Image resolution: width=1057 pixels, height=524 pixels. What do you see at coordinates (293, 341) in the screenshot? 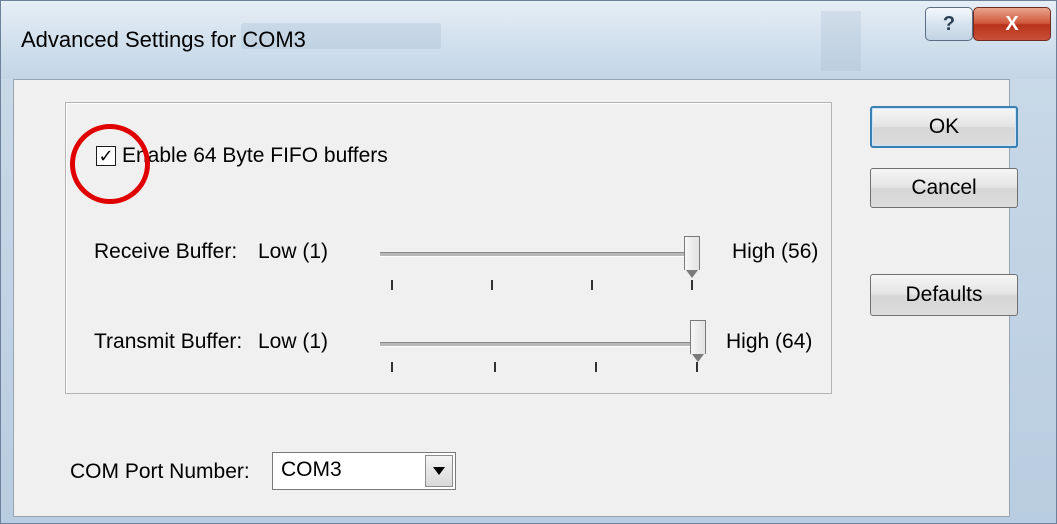
I see `transmit-buffer-low-label: Low (1)` at bounding box center [293, 341].